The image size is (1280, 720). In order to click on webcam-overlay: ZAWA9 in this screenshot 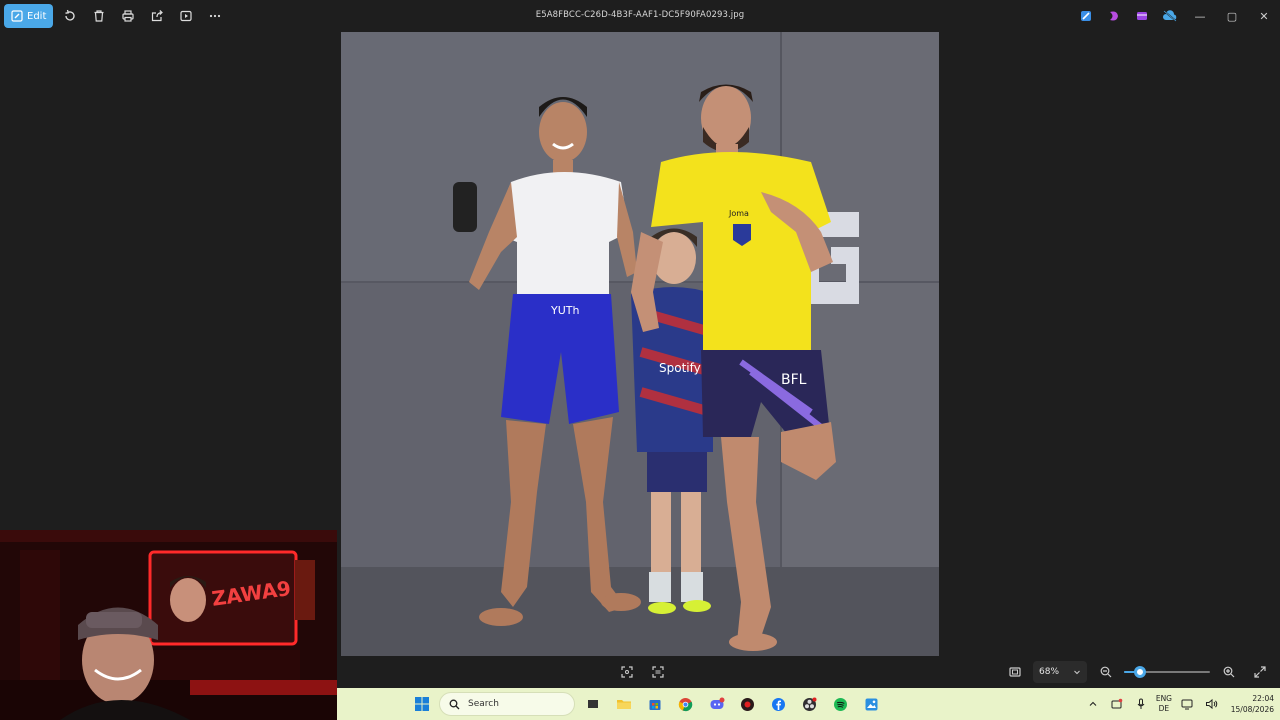, I will do `click(168, 625)`.